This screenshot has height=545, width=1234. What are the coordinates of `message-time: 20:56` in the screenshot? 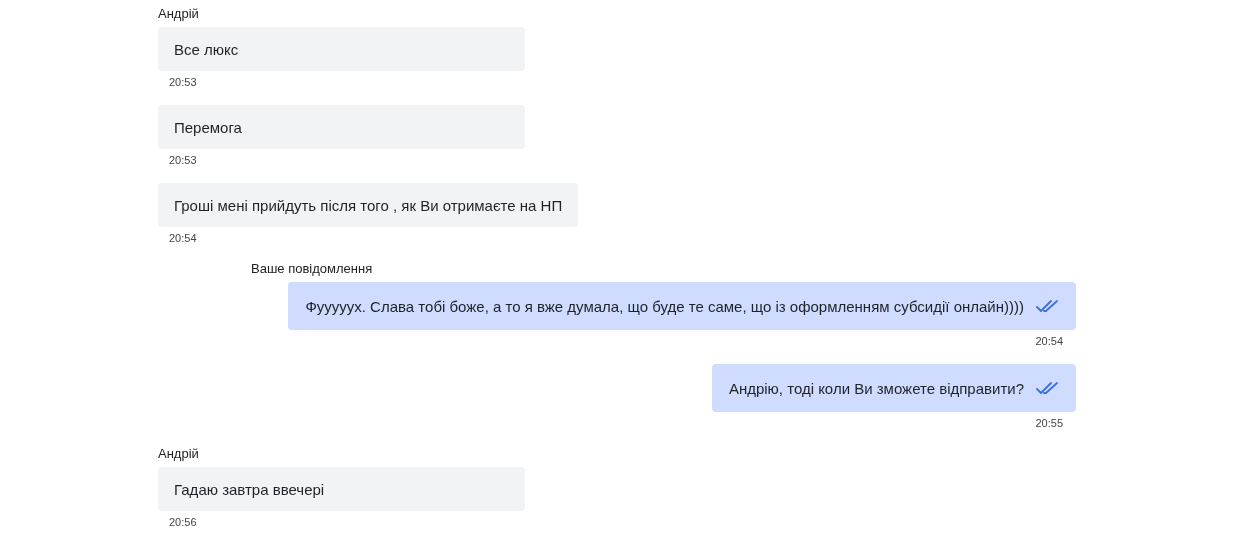 It's located at (183, 522).